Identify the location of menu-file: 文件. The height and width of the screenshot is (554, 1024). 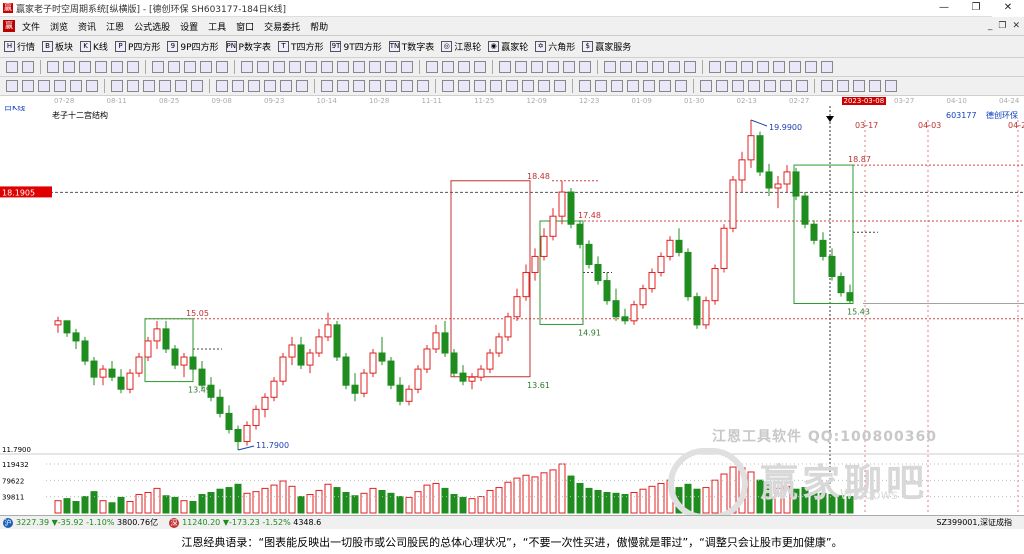
(31, 26).